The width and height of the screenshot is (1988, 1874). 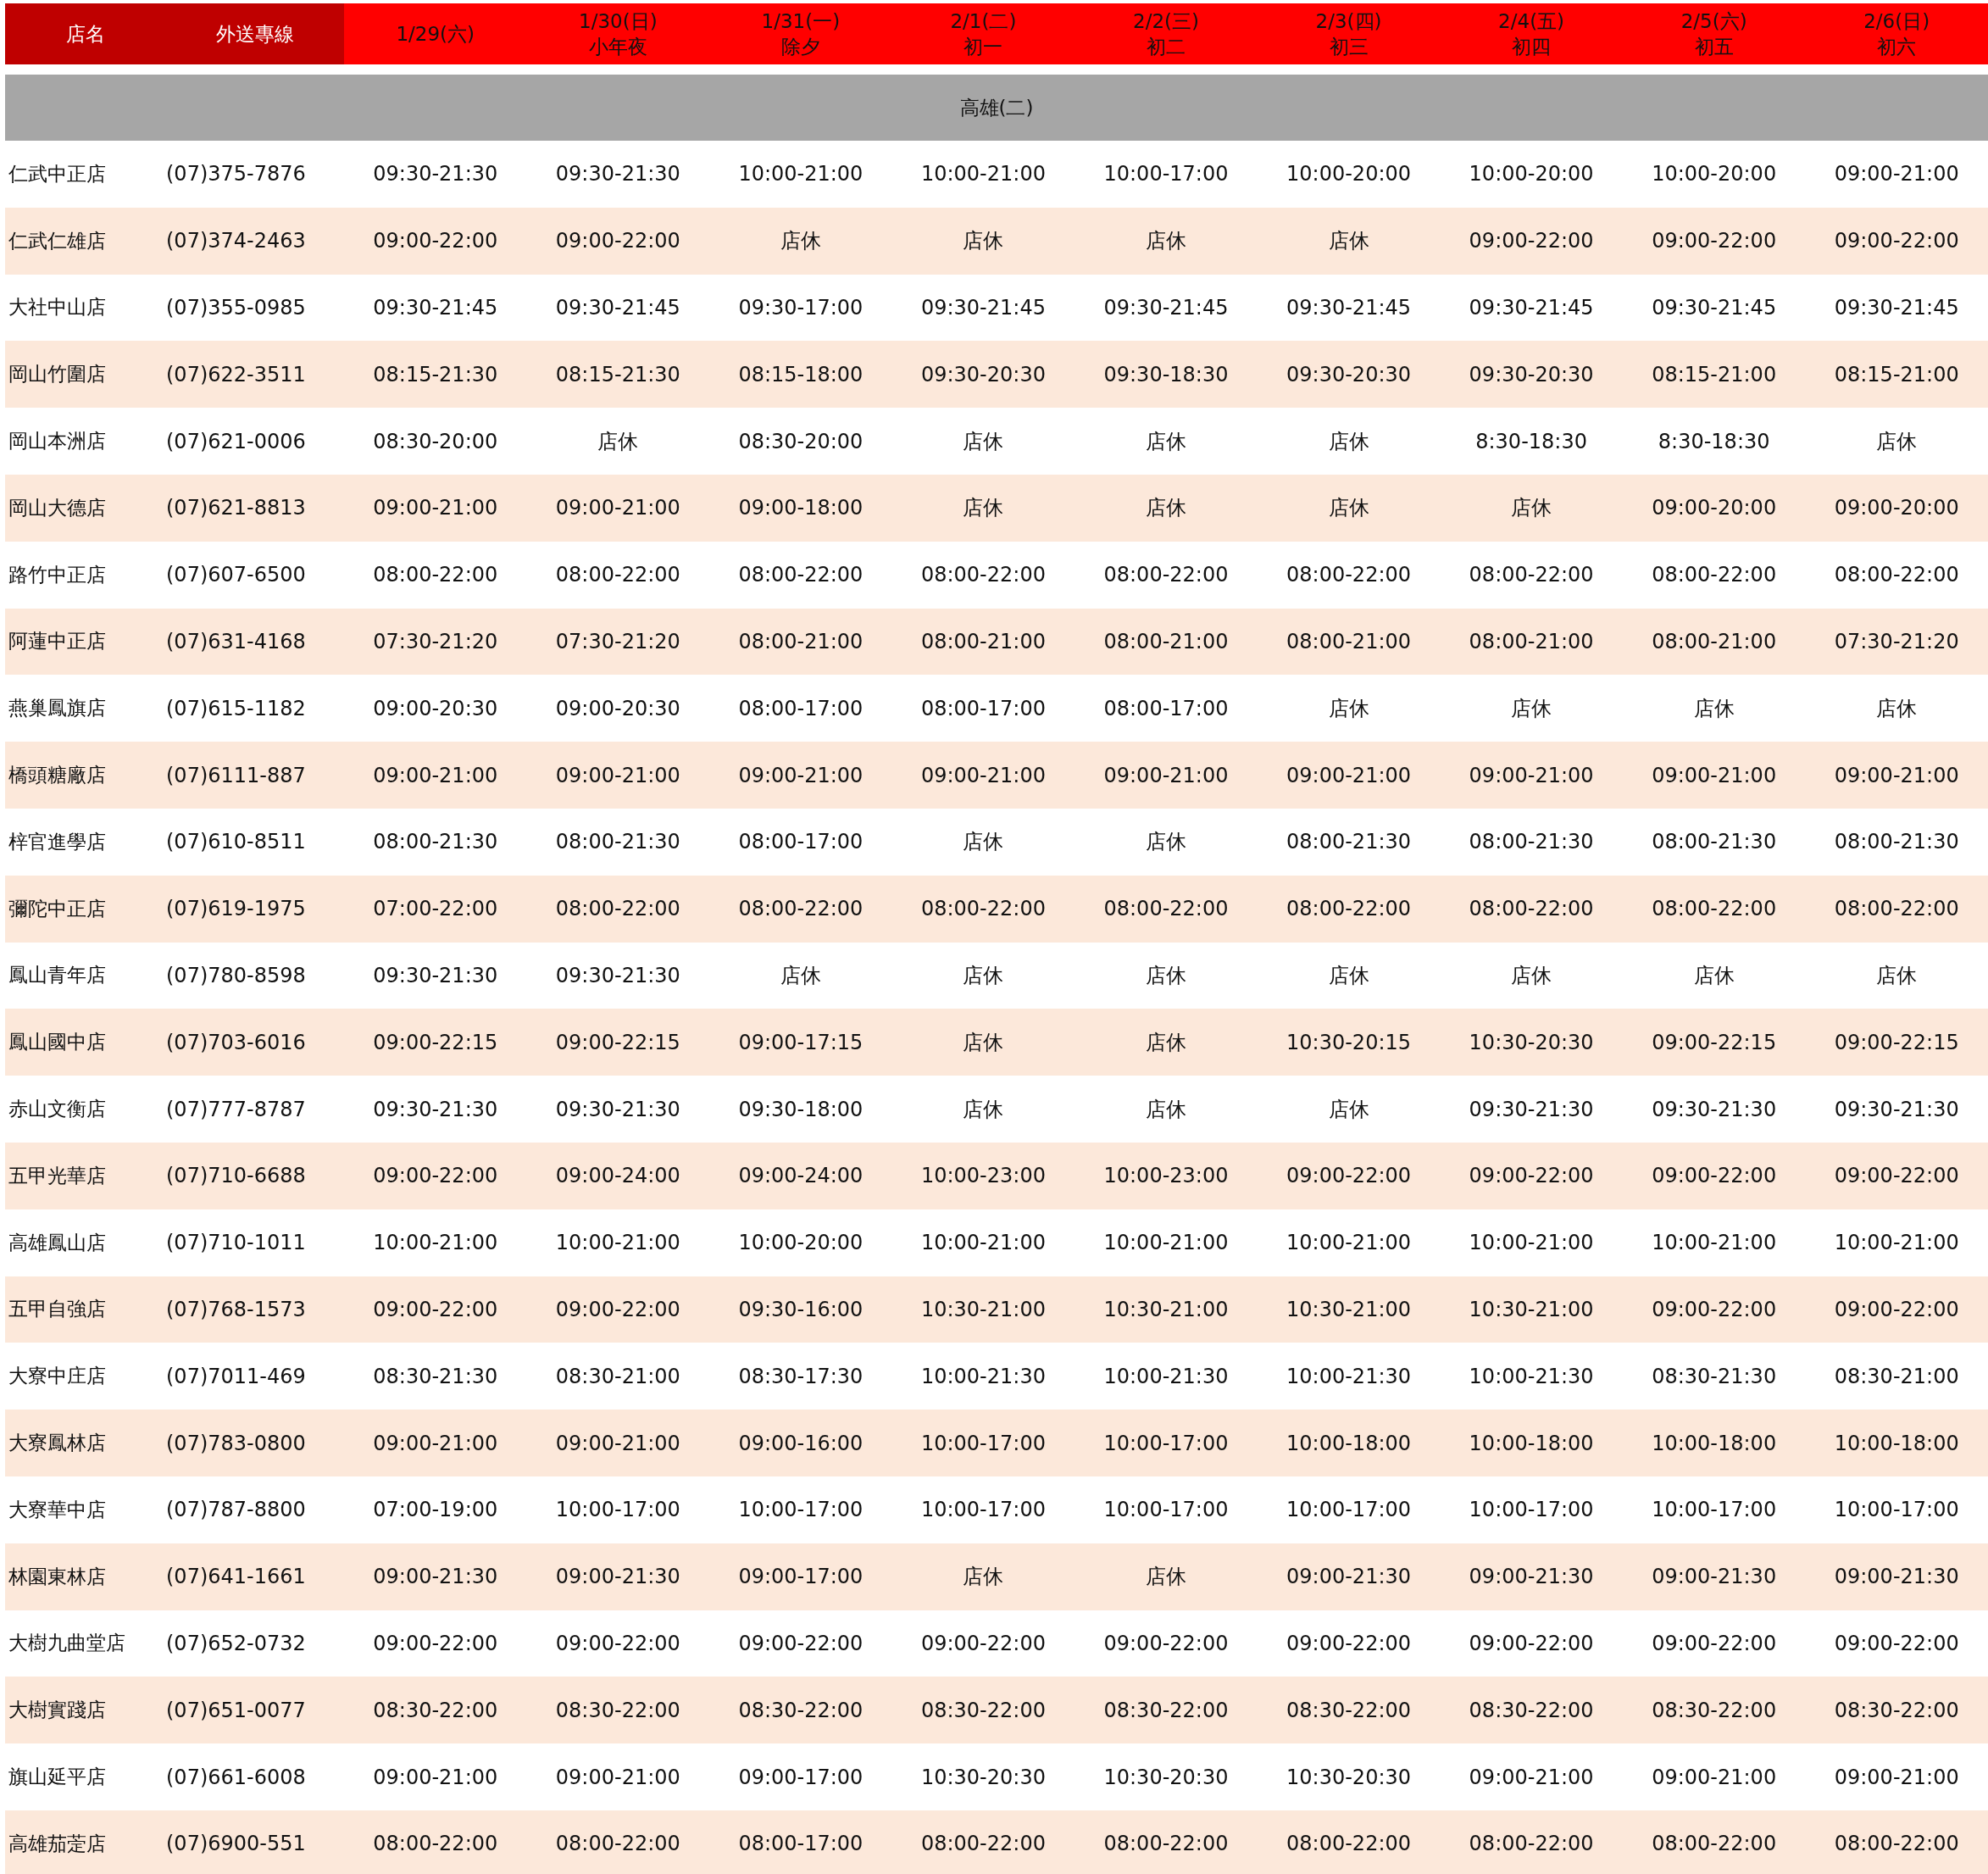 I want to click on table-cell-text: 林園東林店, so click(x=57, y=1576).